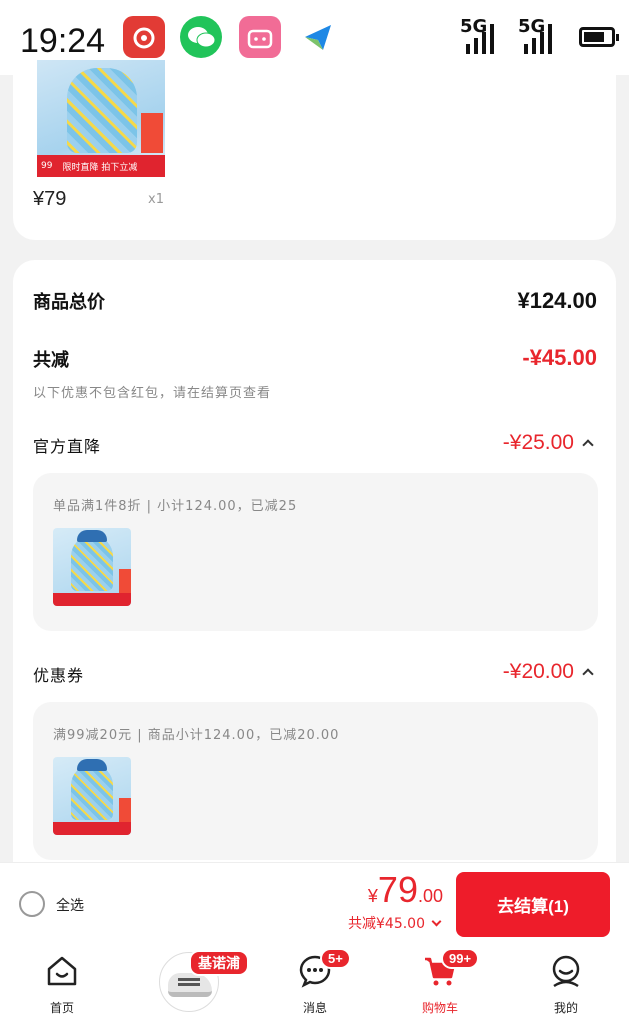  What do you see at coordinates (436, 921) in the screenshot?
I see `chevron-down-icon` at bounding box center [436, 921].